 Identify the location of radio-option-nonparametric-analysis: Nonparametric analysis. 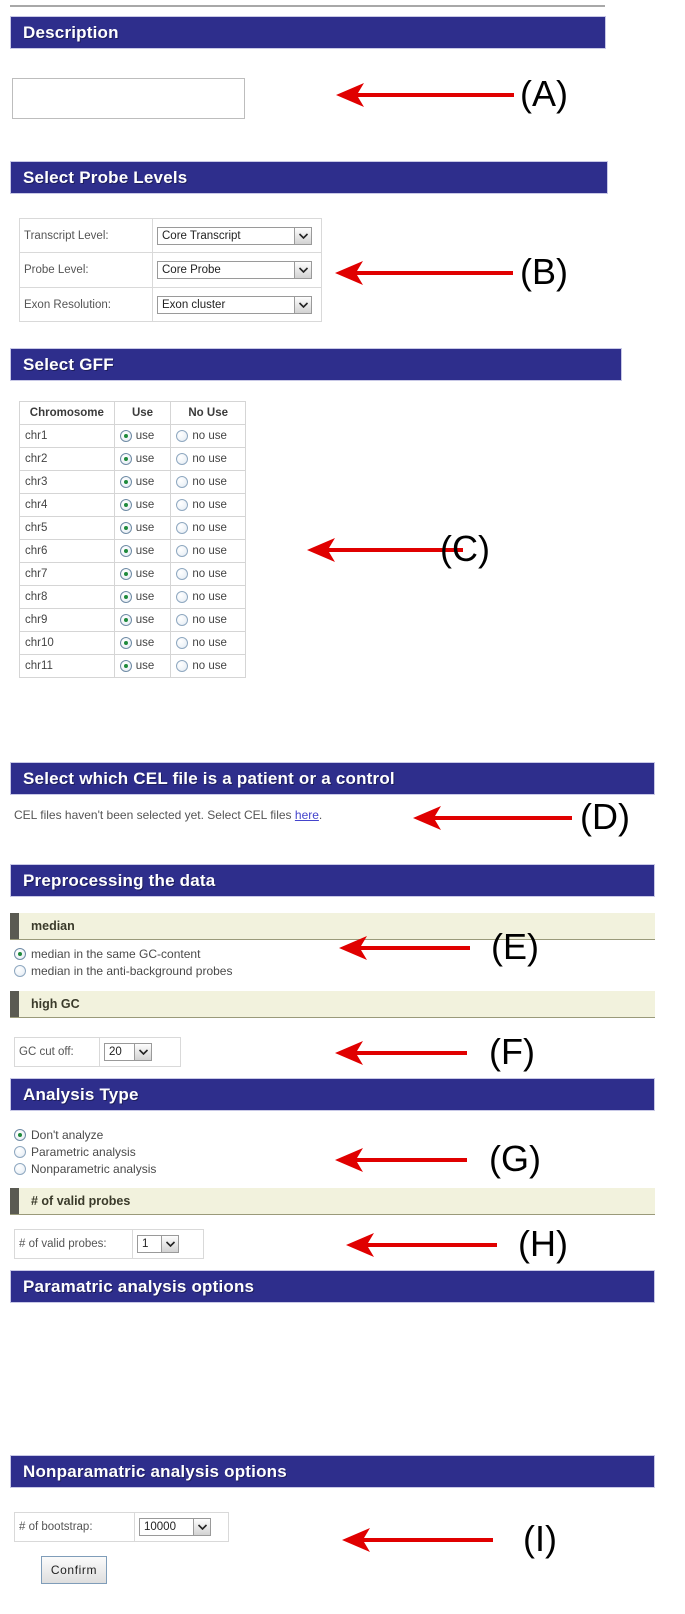
(174, 1168).